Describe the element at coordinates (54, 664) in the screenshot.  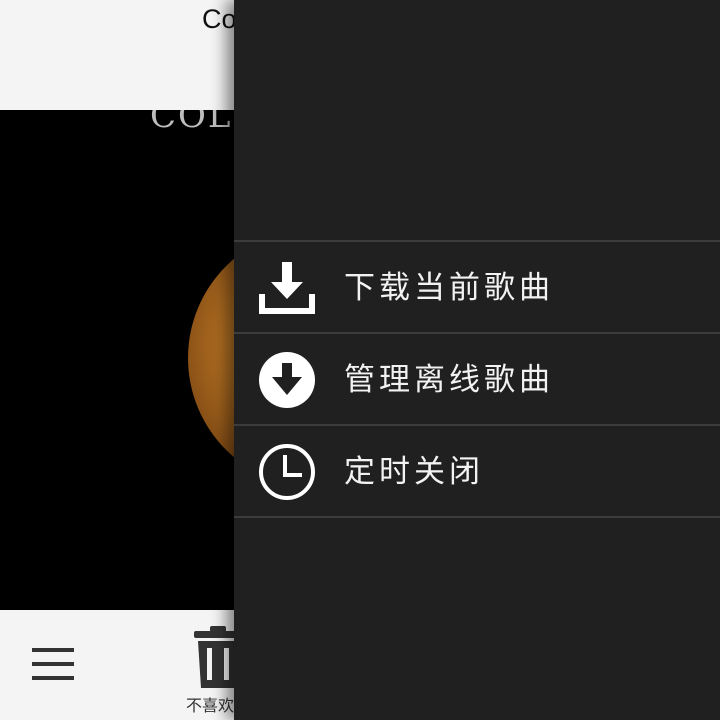
I see `hamburger-menu-icon` at that location.